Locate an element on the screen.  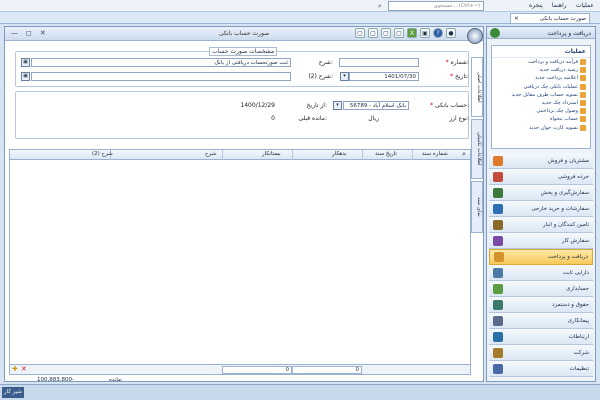
operation-item: تسویه کارت خوان جدید is located at coordinates (541, 128).